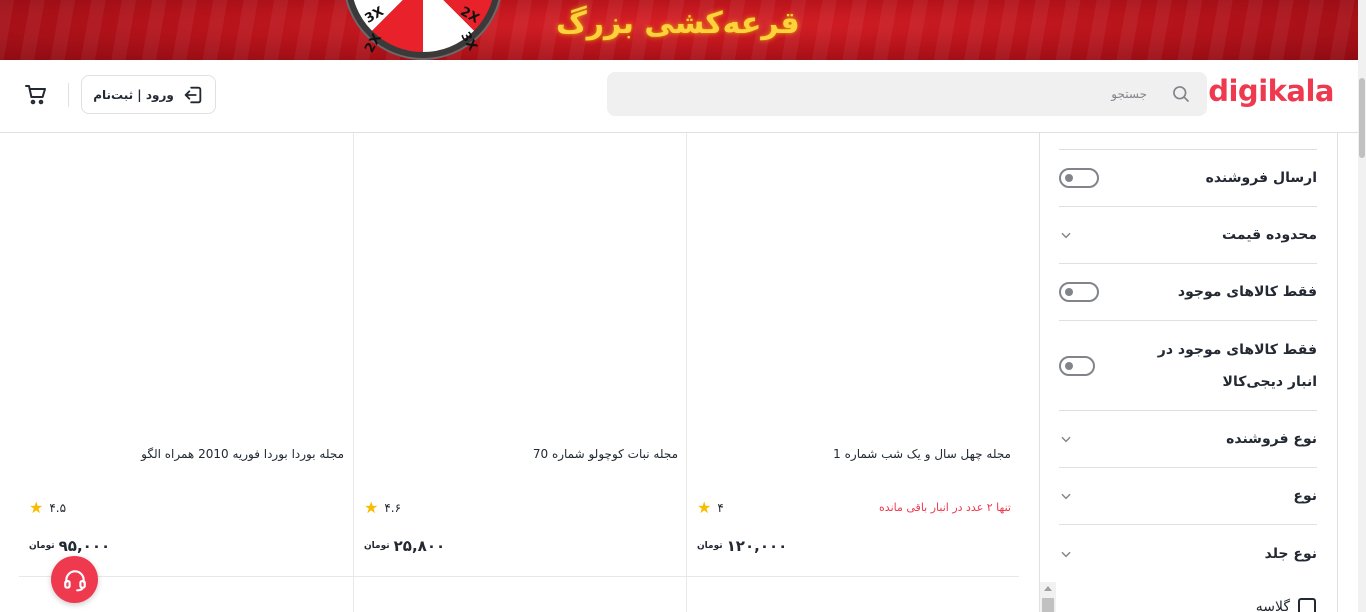 The image size is (1366, 612). Describe the element at coordinates (1305, 496) in the screenshot. I see `filter-label: نوع` at that location.